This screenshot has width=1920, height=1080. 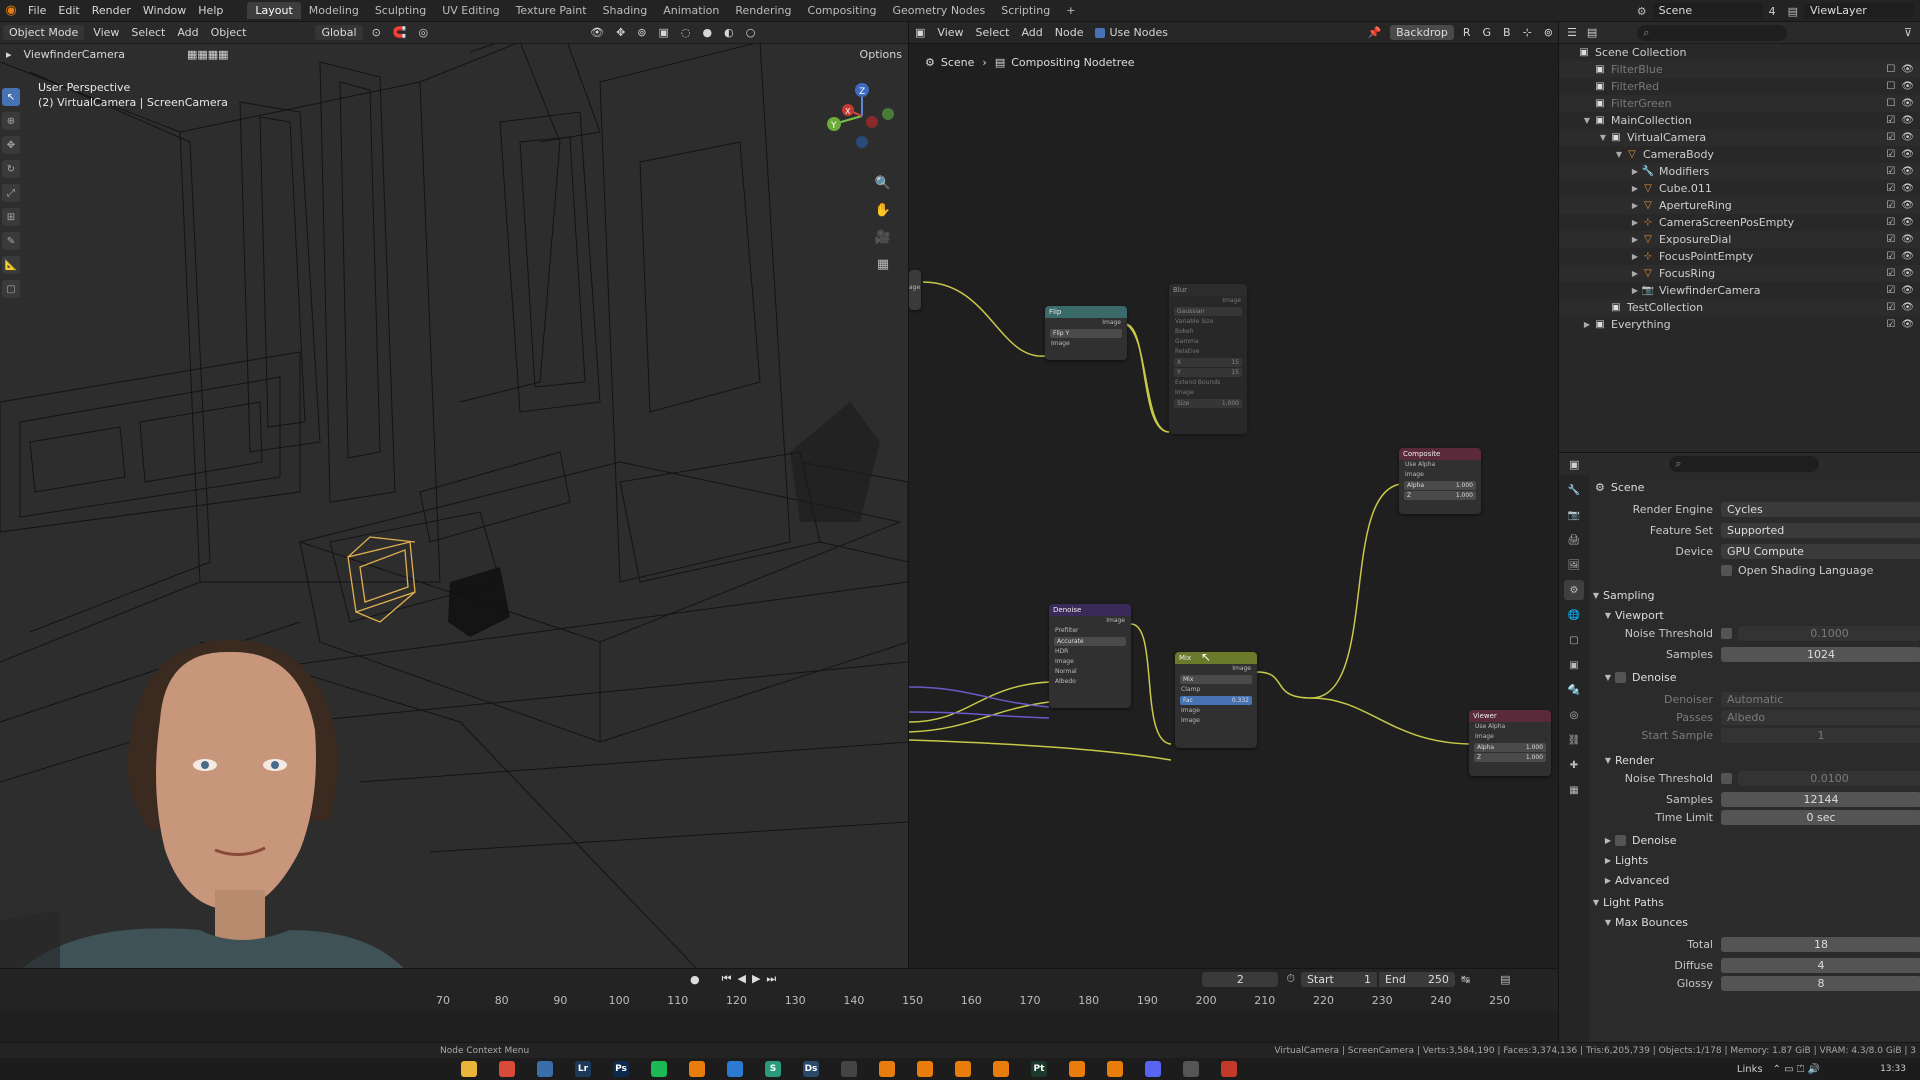 What do you see at coordinates (11, 11) in the screenshot?
I see `blender-logo-icon: ◉` at bounding box center [11, 11].